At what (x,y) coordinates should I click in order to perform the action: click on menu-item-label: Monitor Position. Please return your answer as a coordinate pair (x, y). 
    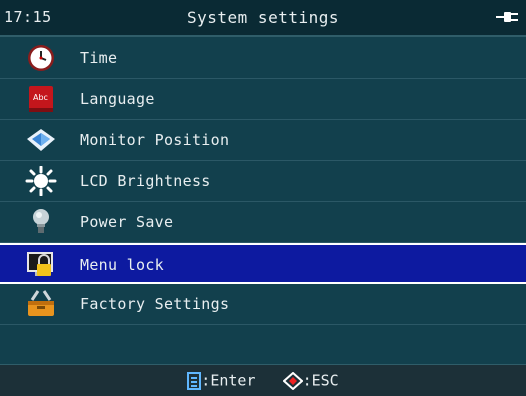
    Looking at the image, I should click on (155, 140).